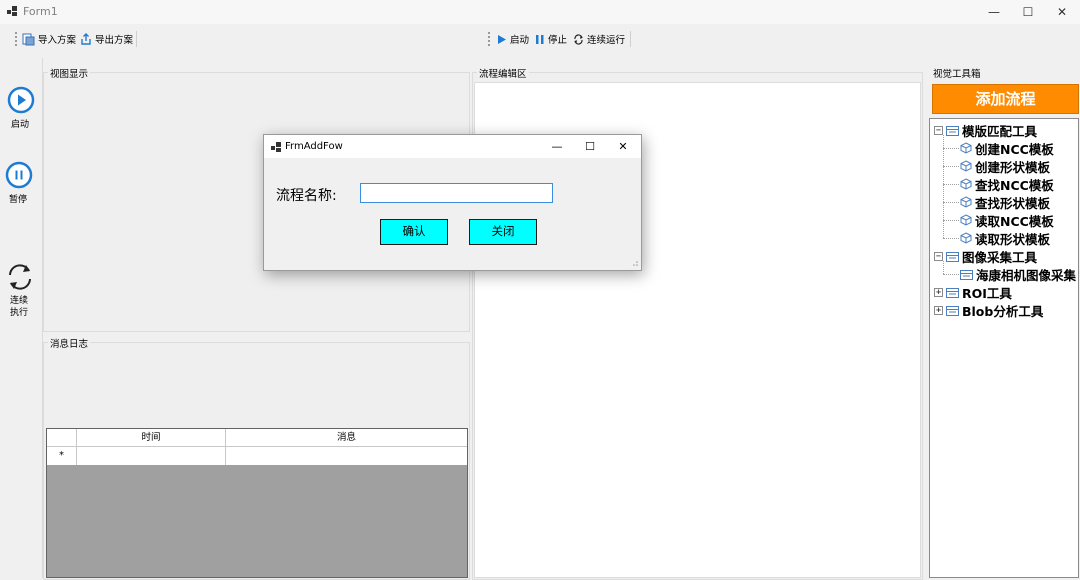 The width and height of the screenshot is (1080, 580). Describe the element at coordinates (987, 293) in the screenshot. I see `tree-group-label: ROI工具` at that location.